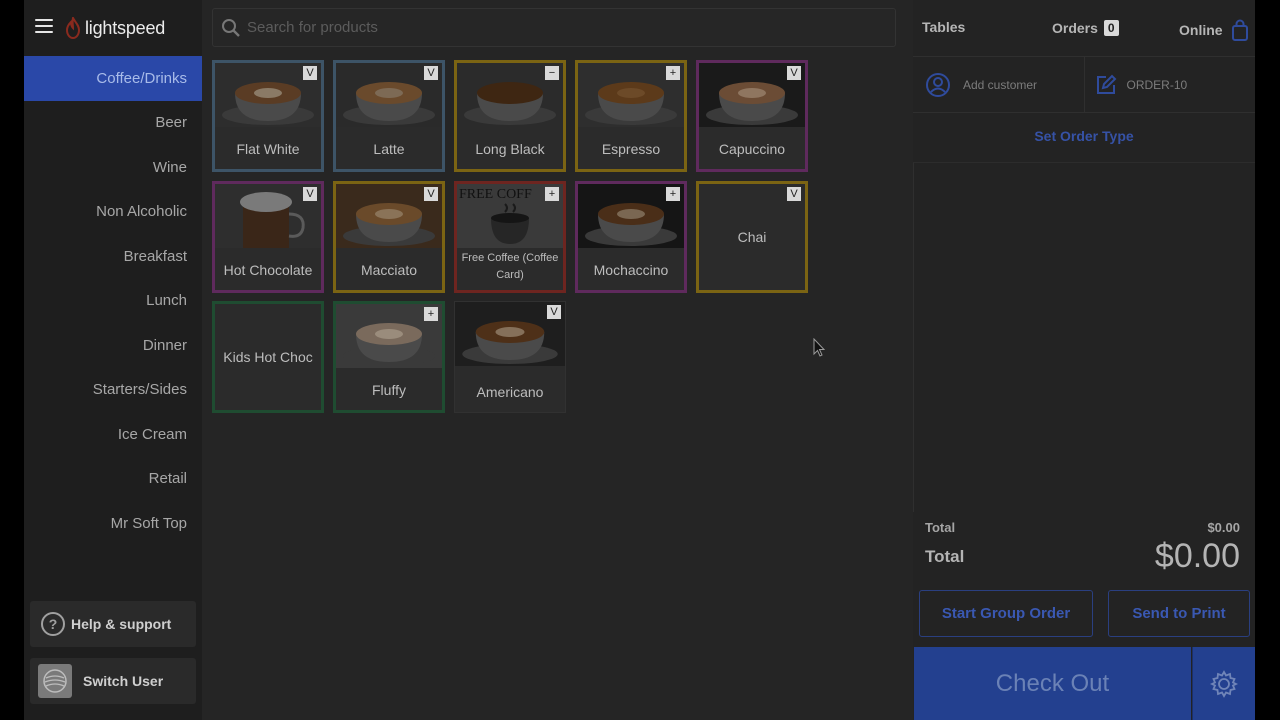 The image size is (1280, 720). I want to click on product-name: Macciato, so click(389, 270).